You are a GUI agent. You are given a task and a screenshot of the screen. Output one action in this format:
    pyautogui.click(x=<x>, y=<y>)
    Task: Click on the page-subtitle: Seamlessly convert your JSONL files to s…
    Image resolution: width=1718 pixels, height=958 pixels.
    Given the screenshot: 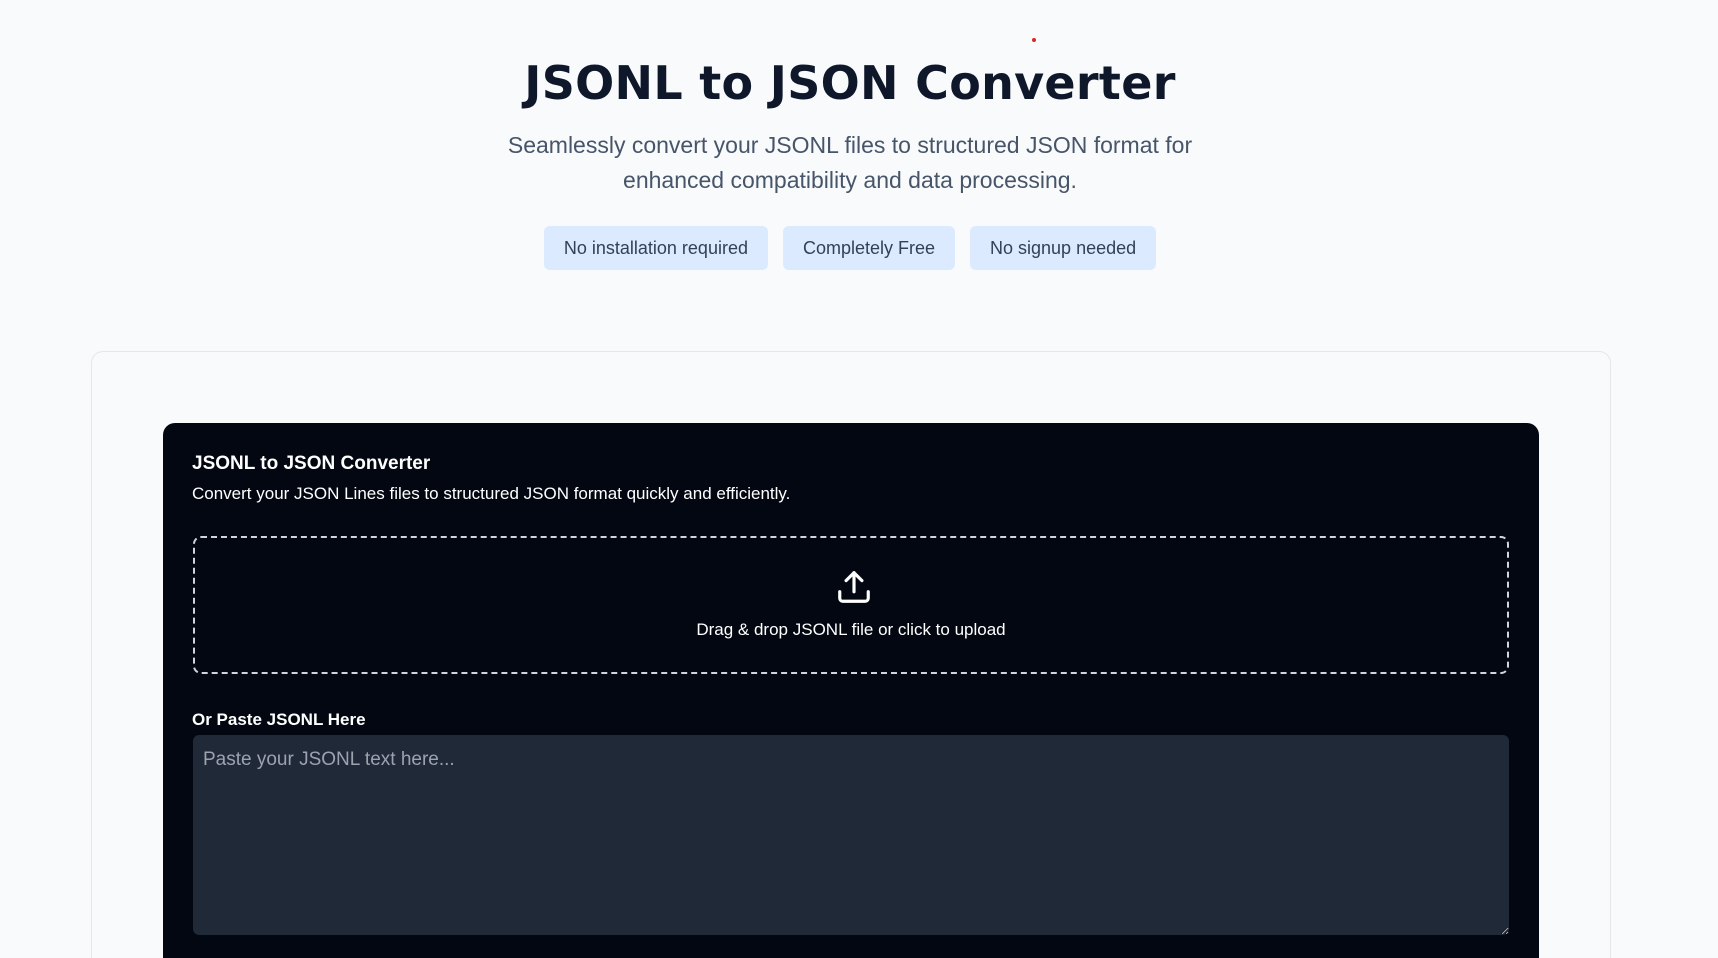 What is the action you would take?
    pyautogui.click(x=850, y=162)
    